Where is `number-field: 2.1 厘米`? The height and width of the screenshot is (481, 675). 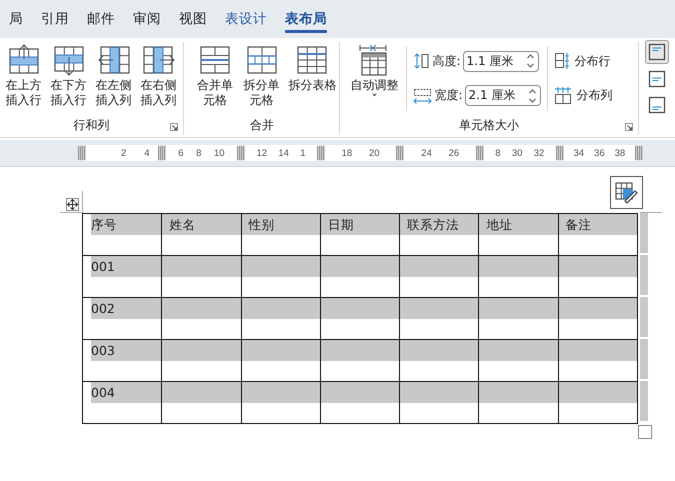
number-field: 2.1 厘米 is located at coordinates (502, 95).